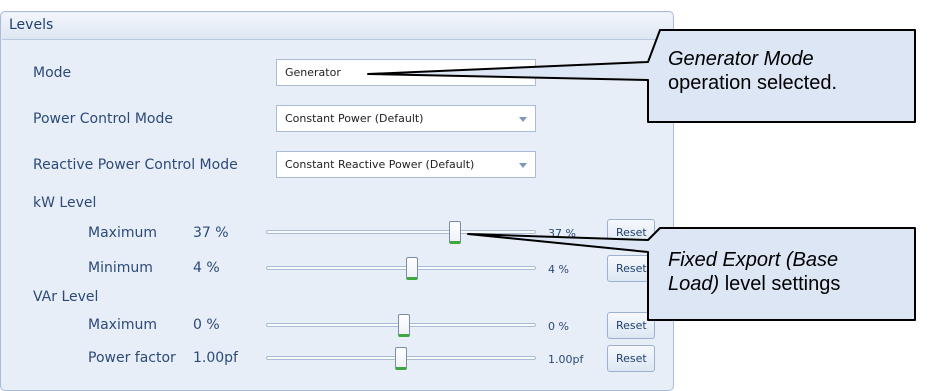 The image size is (929, 391). I want to click on callout-mode-text: Generator Mode operation selected., so click(752, 71).